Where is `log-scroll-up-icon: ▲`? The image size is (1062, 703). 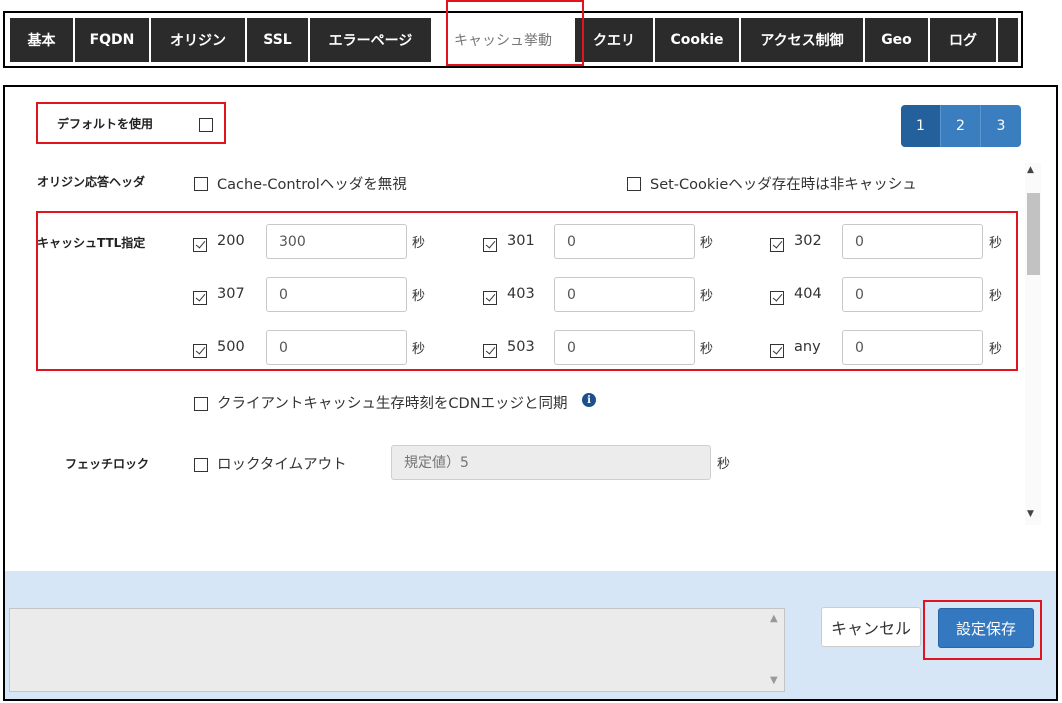 log-scroll-up-icon: ▲ is located at coordinates (774, 618).